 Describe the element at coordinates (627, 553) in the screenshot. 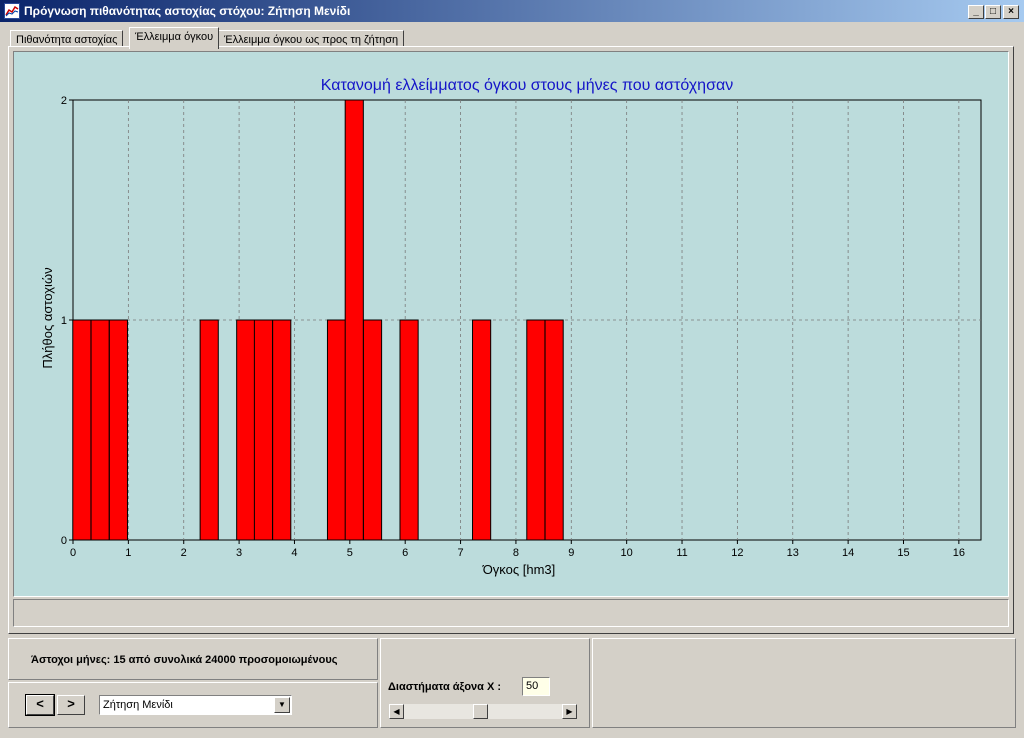

I see `x-tick-label: 10` at that location.